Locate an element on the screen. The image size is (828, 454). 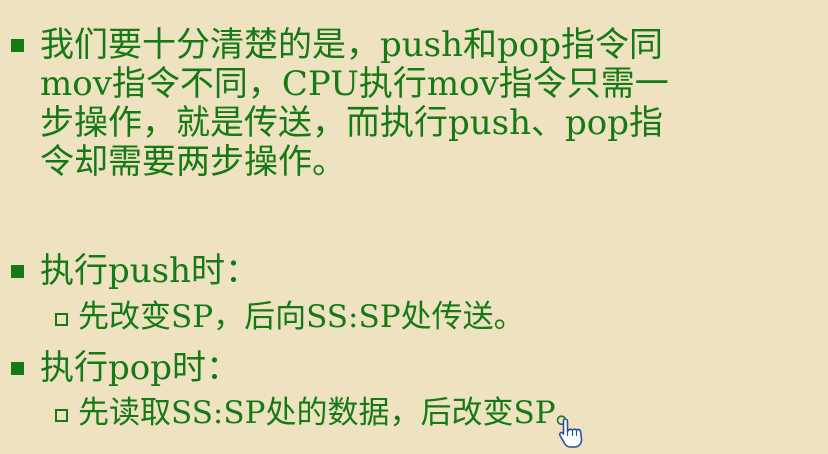
paragraph-line-2: mov指令不同，CPU执行mov指令只需一 is located at coordinates (354, 84).